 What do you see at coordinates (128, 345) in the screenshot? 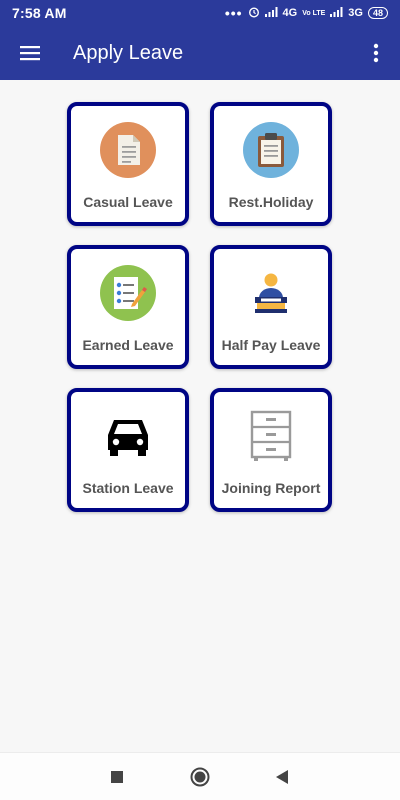
I see `tile-label: Earned Leave` at bounding box center [128, 345].